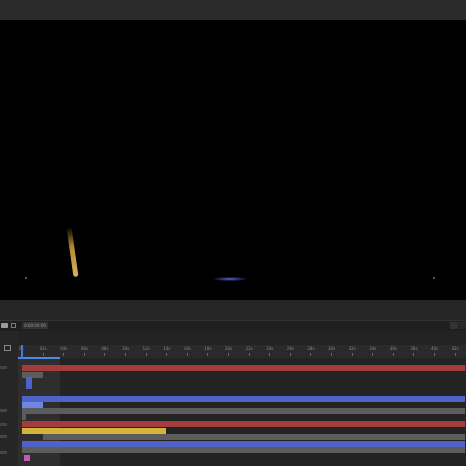 This screenshot has width=466, height=466. What do you see at coordinates (7, 348) in the screenshot?
I see `composition-icon` at bounding box center [7, 348].